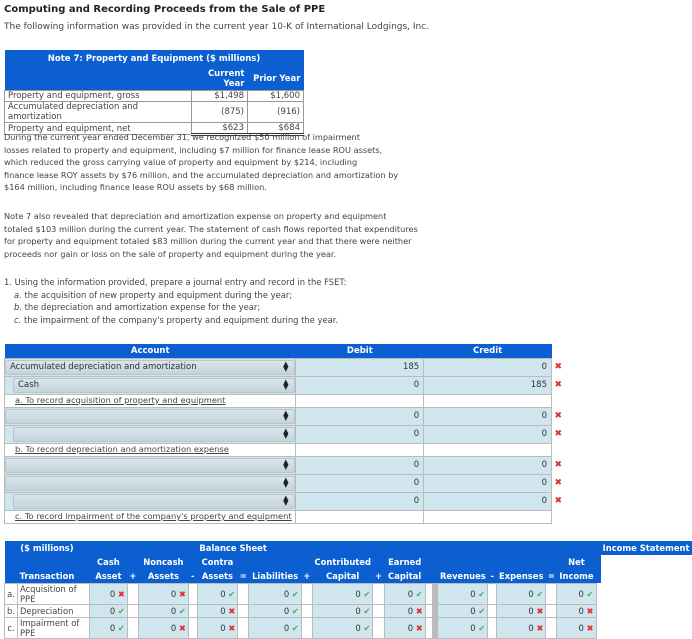 Image resolution: width=692 pixels, height=639 pixels. Describe the element at coordinates (217, 562) in the screenshot. I see `col-header-line1: Contra` at that location.